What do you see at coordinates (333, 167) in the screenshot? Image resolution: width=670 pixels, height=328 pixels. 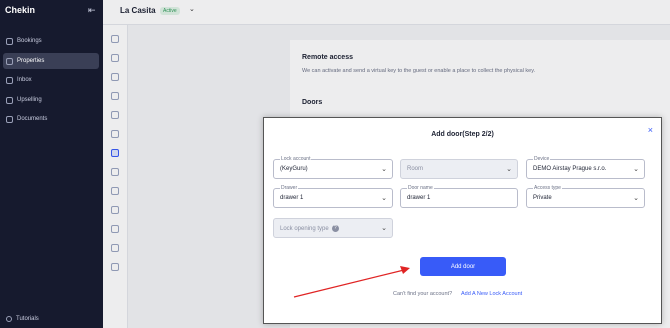 I see `lock-account-select: Lock account (KeyGuru) ⌄` at bounding box center [333, 167].